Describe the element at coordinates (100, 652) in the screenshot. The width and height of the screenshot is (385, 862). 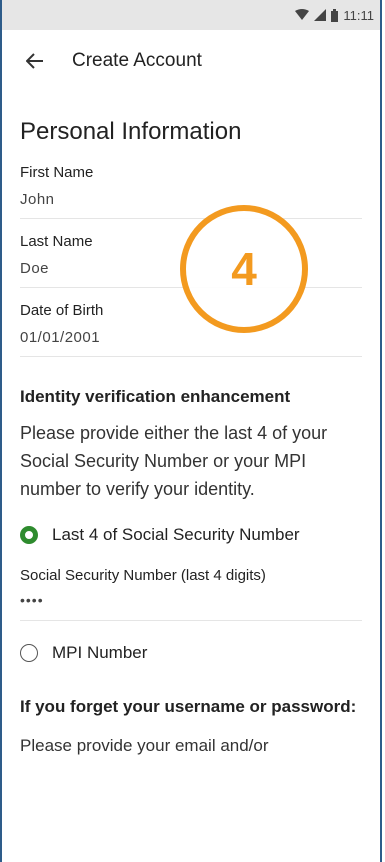
I see `radio-label: MPI Number` at that location.